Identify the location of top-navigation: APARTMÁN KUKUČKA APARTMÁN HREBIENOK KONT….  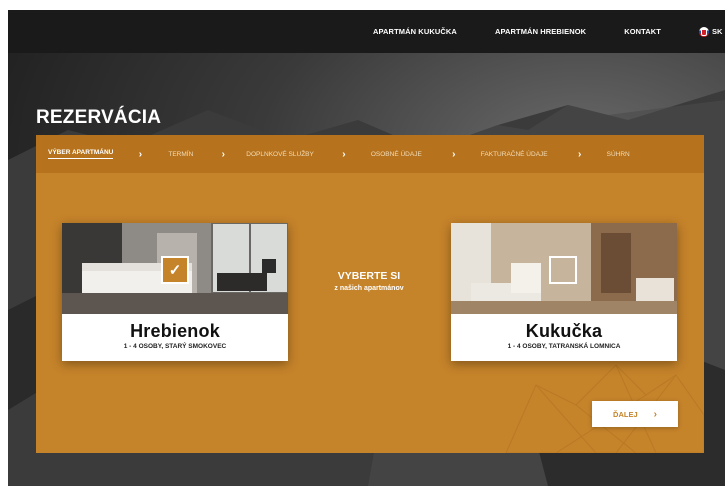
(366, 31).